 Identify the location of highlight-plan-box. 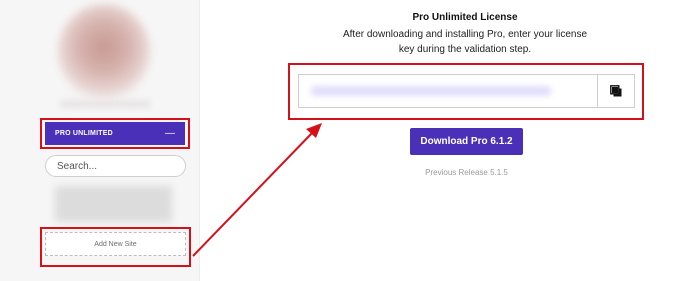
(115, 133).